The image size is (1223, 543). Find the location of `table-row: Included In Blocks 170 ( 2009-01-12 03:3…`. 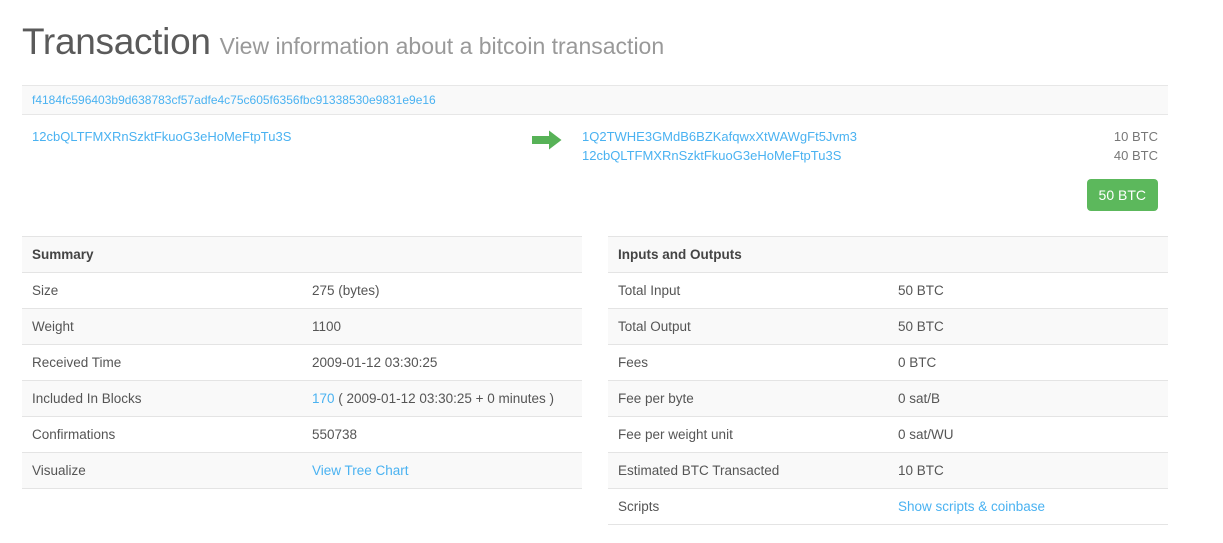

table-row: Included In Blocks 170 ( 2009-01-12 03:3… is located at coordinates (302, 398).